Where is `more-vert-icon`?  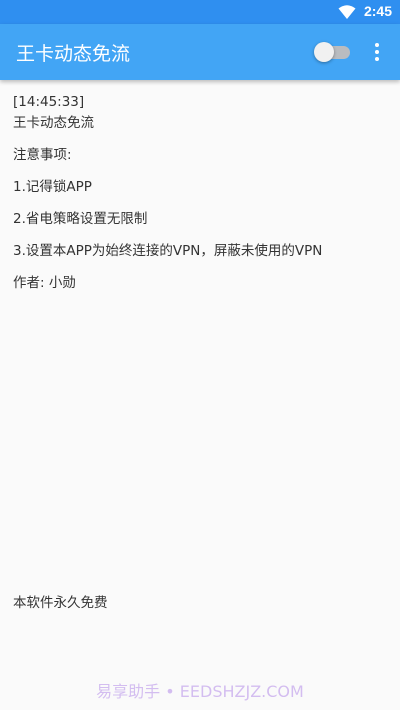
more-vert-icon is located at coordinates (377, 52).